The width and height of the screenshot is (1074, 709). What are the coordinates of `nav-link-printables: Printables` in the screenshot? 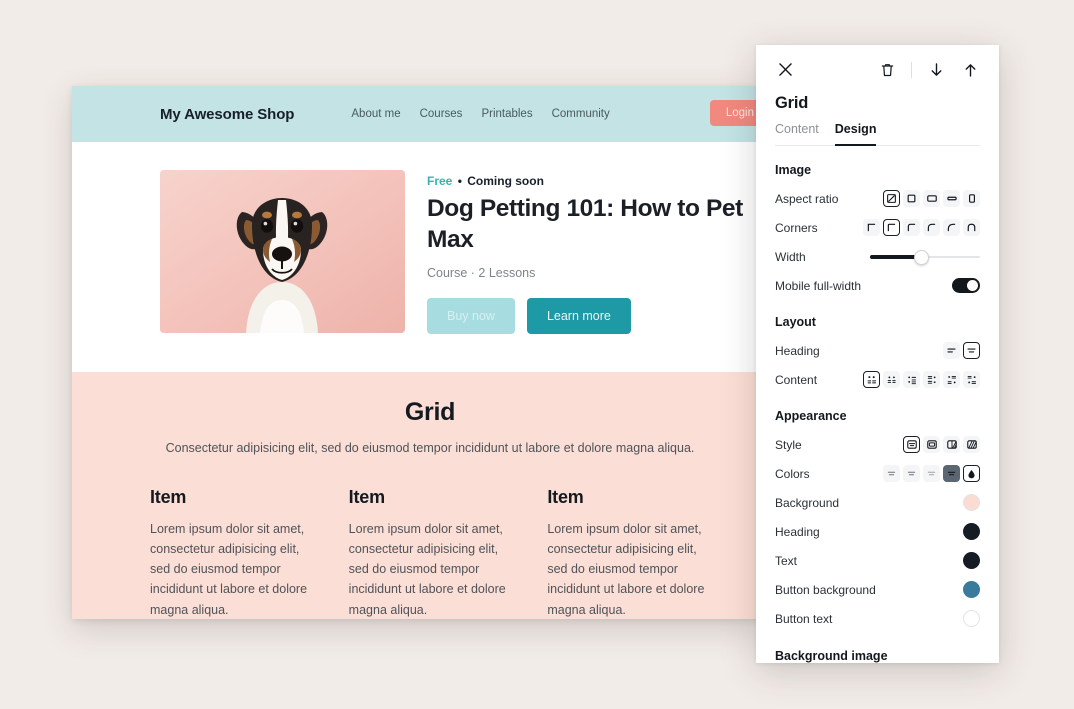 It's located at (506, 114).